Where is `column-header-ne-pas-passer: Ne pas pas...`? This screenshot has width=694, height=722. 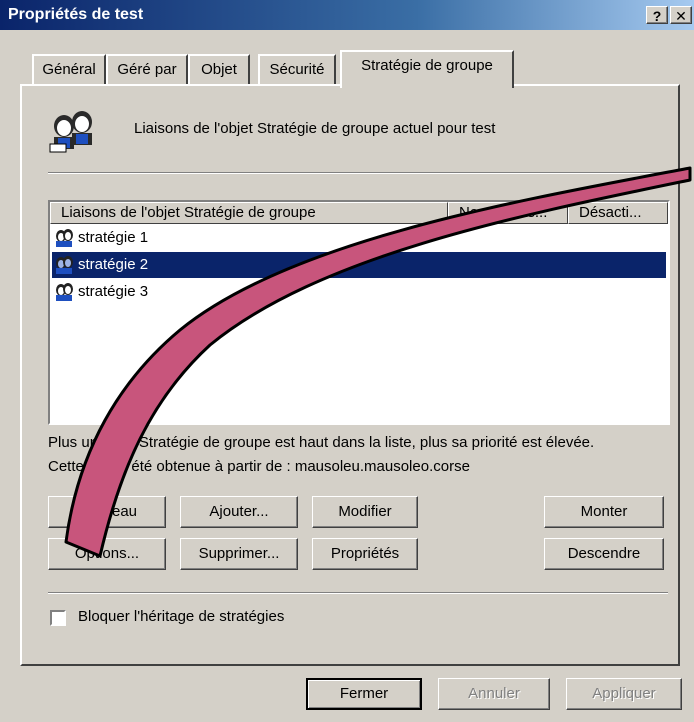 column-header-ne-pas-passer: Ne pas pas... is located at coordinates (508, 213).